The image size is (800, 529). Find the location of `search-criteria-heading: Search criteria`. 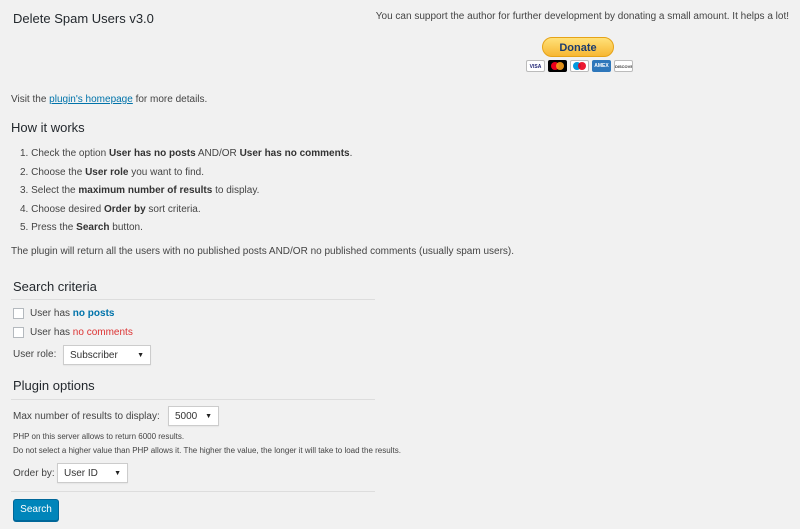

search-criteria-heading: Search criteria is located at coordinates (55, 286).